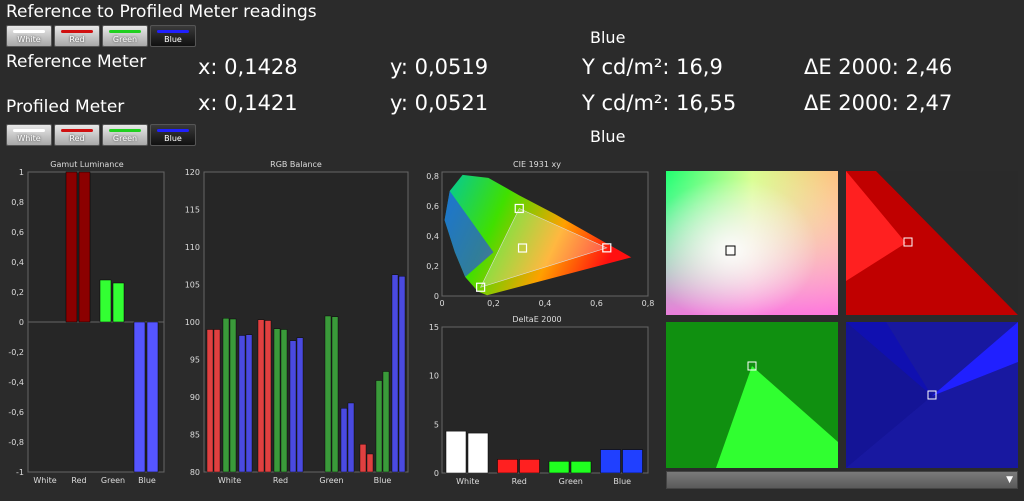 This screenshot has width=1024, height=501. I want to click on blue-target-panel, so click(932, 395).